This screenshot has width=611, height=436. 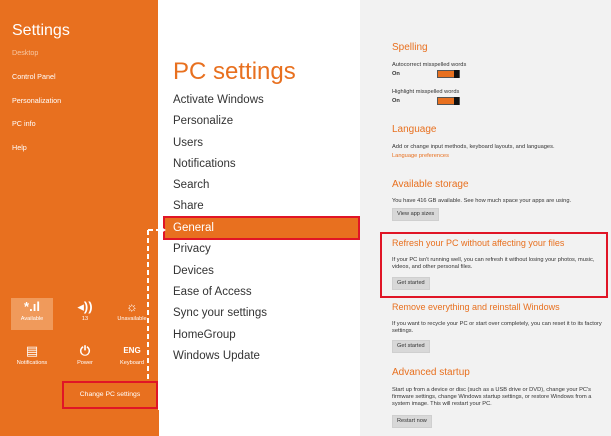 What do you see at coordinates (411, 346) in the screenshot?
I see `reset-get-started-button: Get started` at bounding box center [411, 346].